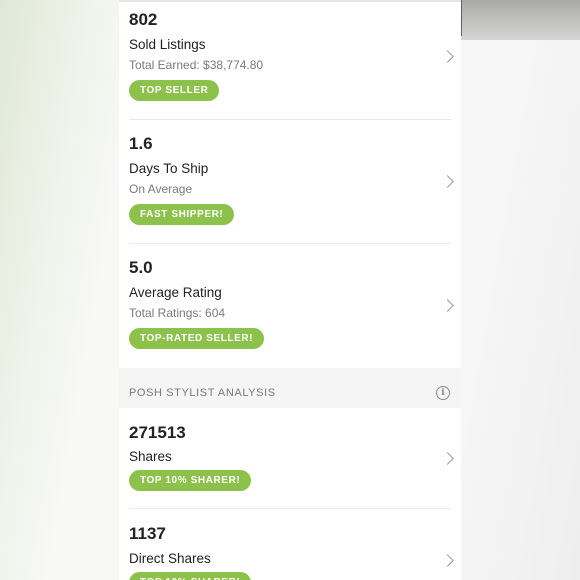  Describe the element at coordinates (202, 393) in the screenshot. I see `section-title: POSH STYLIST ANALYSIS` at that location.